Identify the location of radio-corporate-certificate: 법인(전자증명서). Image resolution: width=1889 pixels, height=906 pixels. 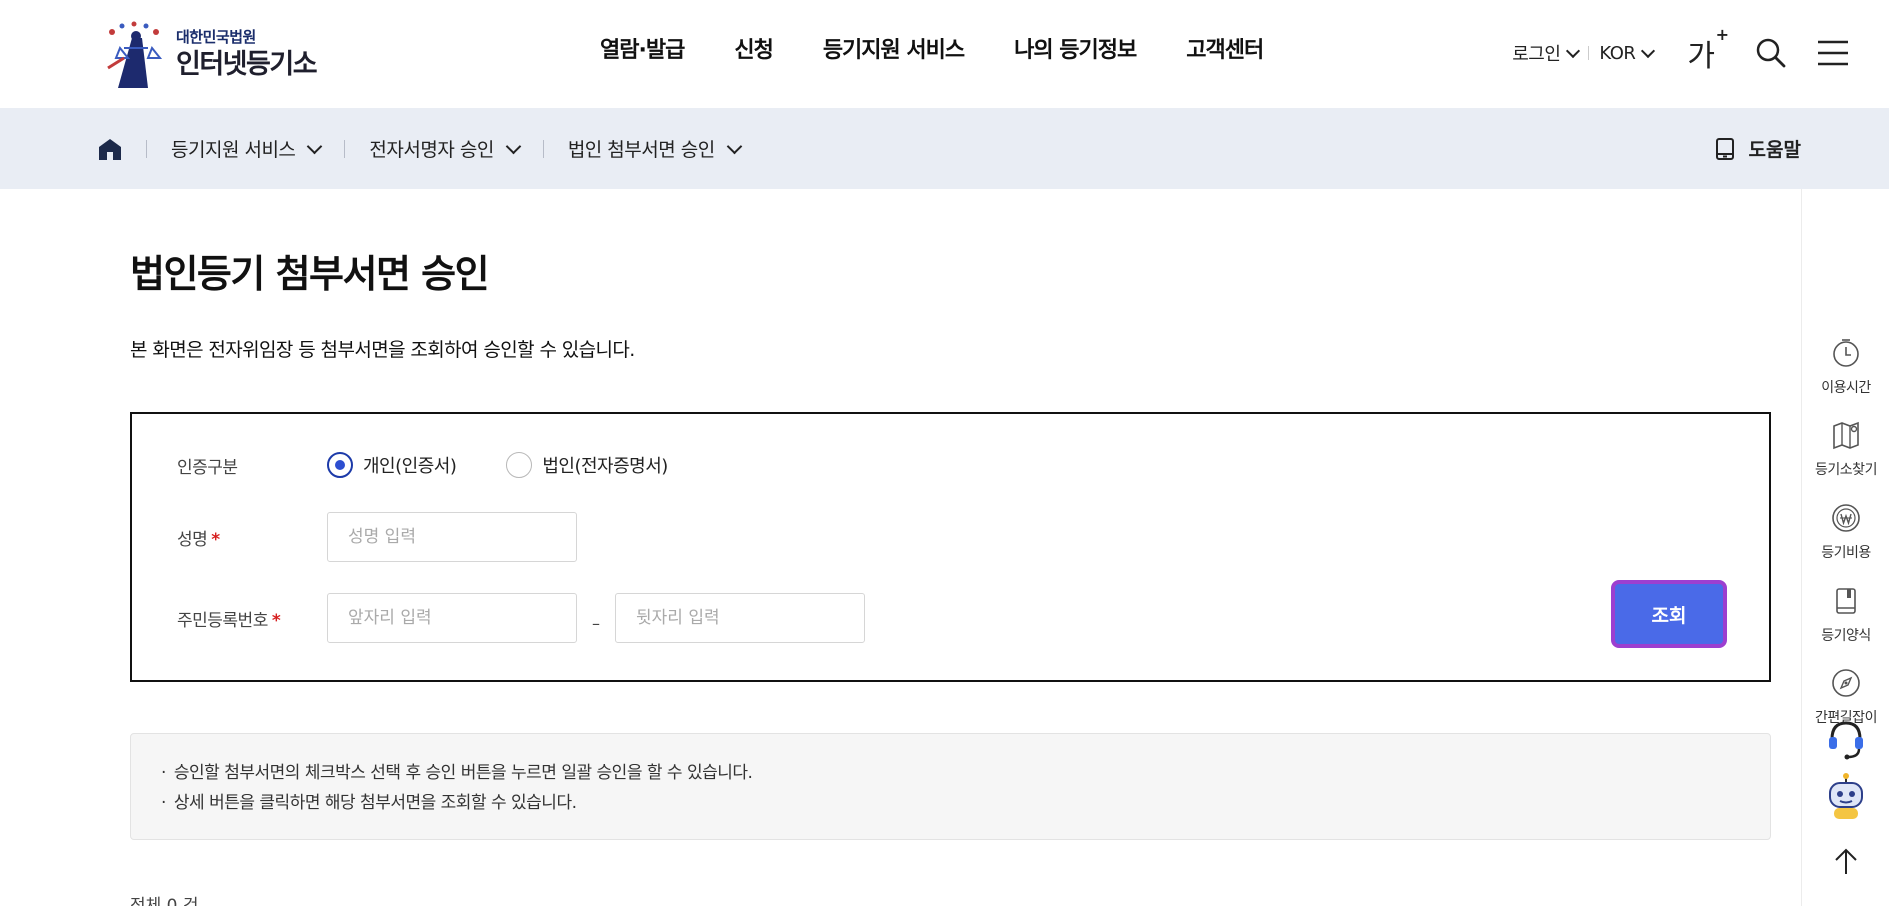
(587, 465).